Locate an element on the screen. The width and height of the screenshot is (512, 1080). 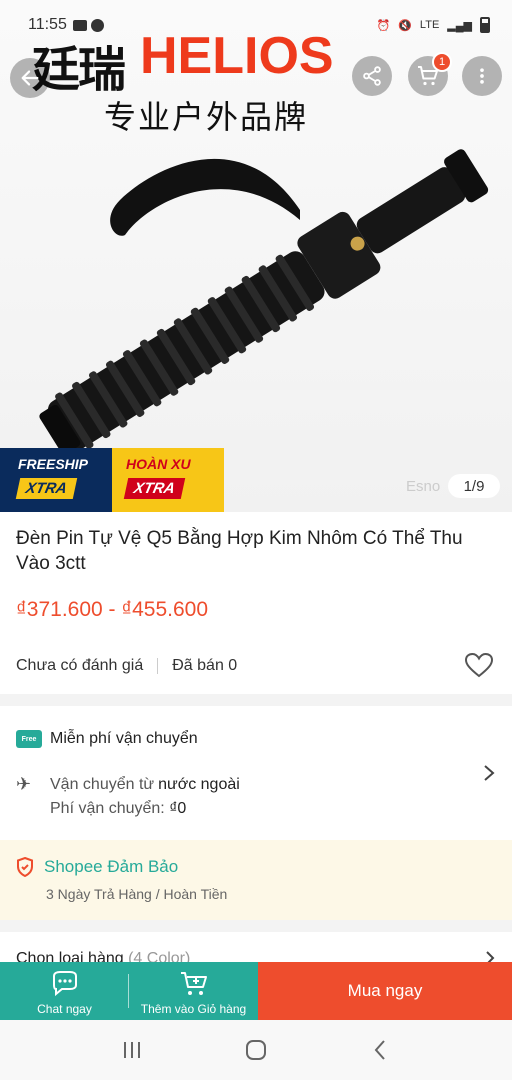
android-nav-bar is located at coordinates (256, 1050).